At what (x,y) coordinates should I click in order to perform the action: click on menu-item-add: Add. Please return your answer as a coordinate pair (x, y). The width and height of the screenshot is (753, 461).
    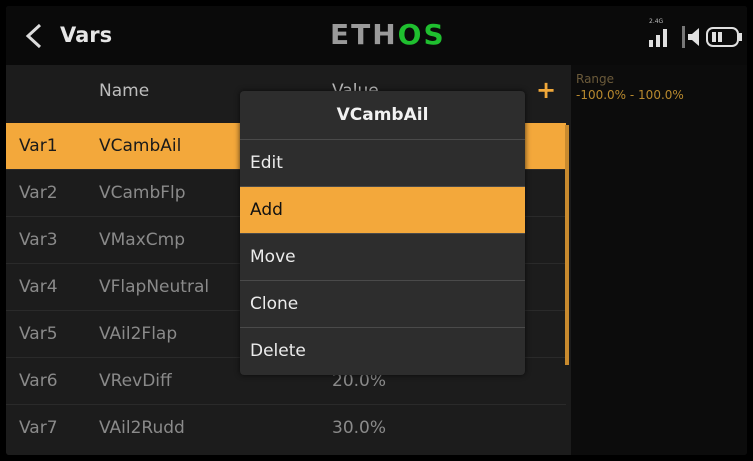
    Looking at the image, I should click on (382, 210).